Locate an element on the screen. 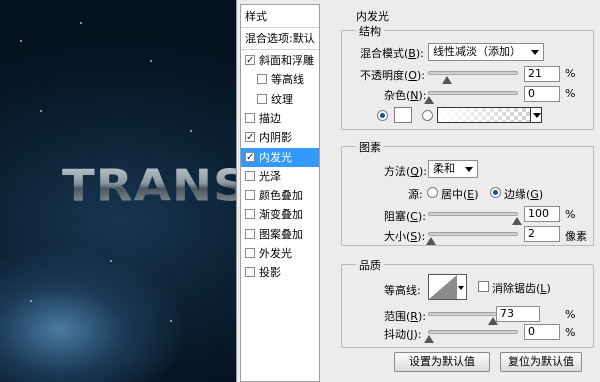  style-item: 图案叠加 is located at coordinates (280, 234).